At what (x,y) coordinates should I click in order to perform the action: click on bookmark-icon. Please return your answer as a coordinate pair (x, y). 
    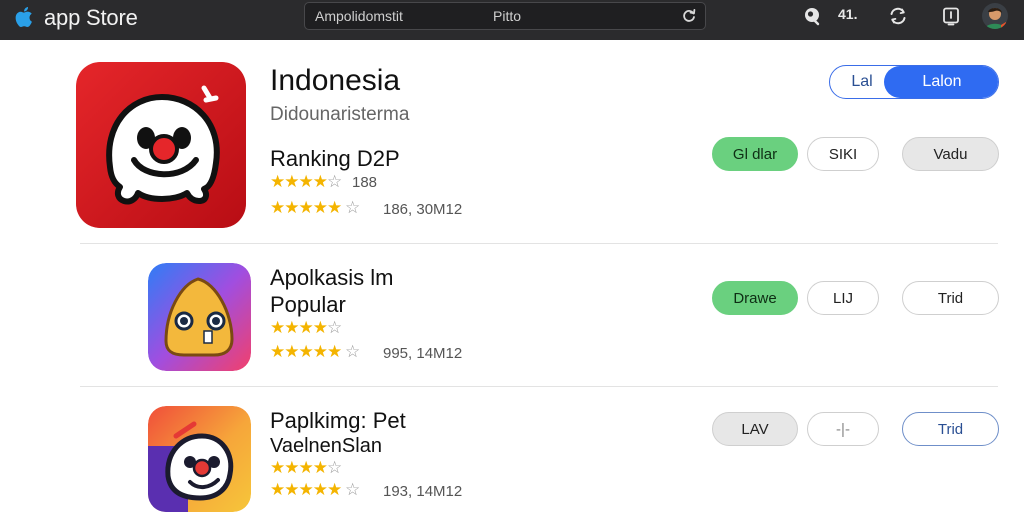
    Looking at the image, I should click on (951, 16).